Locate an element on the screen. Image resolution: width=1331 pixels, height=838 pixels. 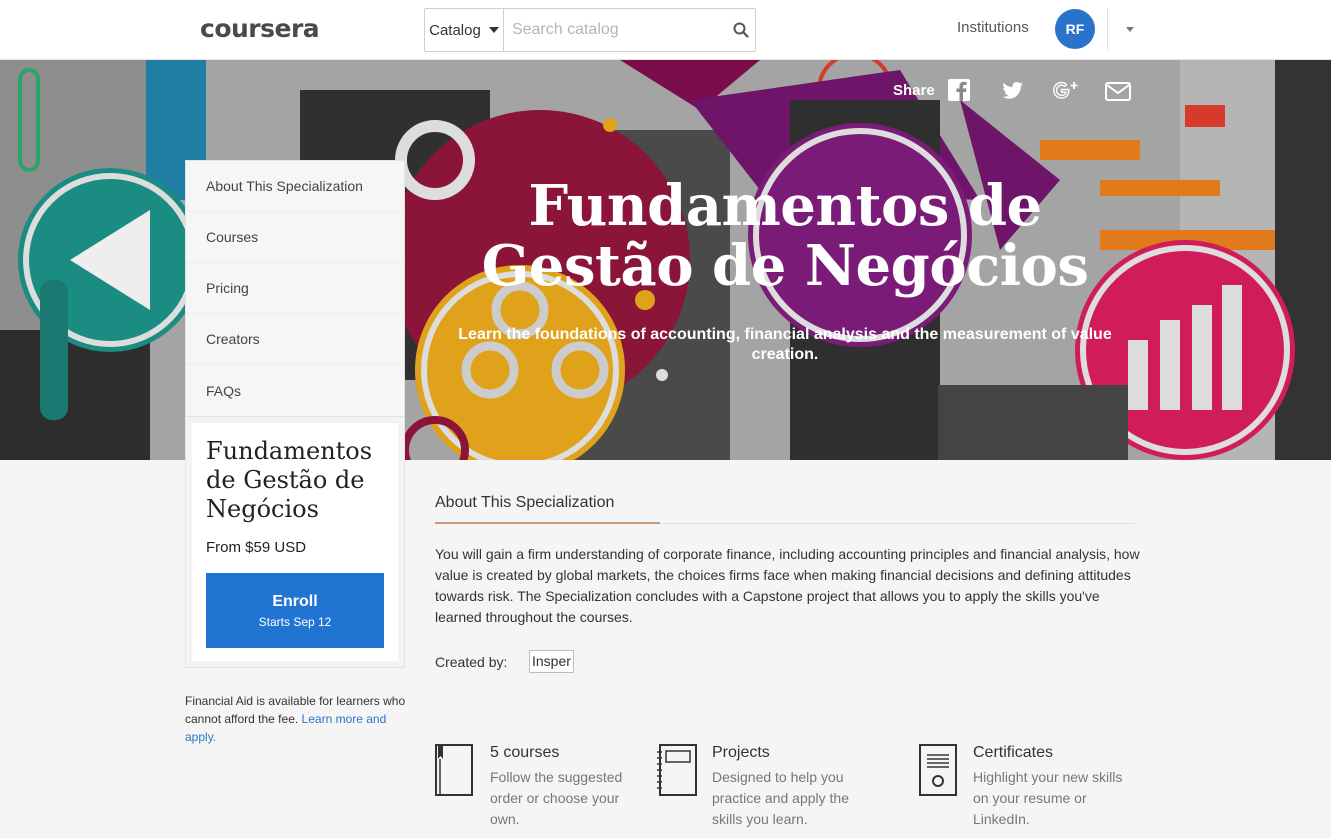
coursera-logo: coursera is located at coordinates (260, 28).